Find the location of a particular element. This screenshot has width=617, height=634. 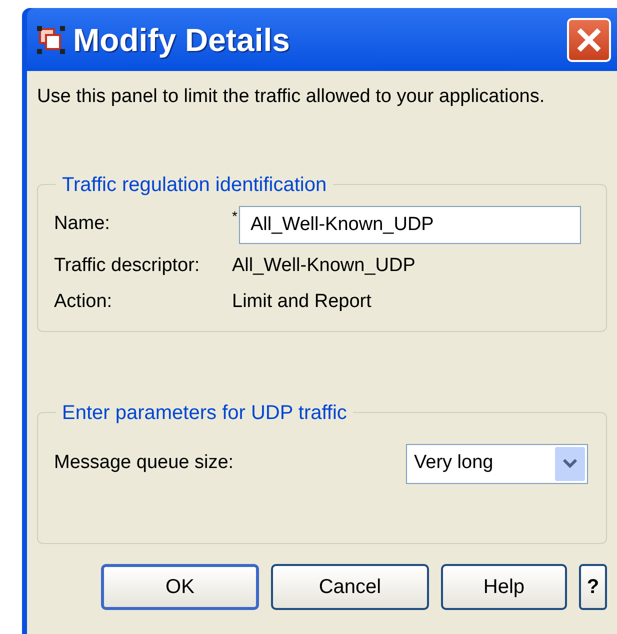

group-title: Enter parameters for UDP traffic is located at coordinates (204, 413).